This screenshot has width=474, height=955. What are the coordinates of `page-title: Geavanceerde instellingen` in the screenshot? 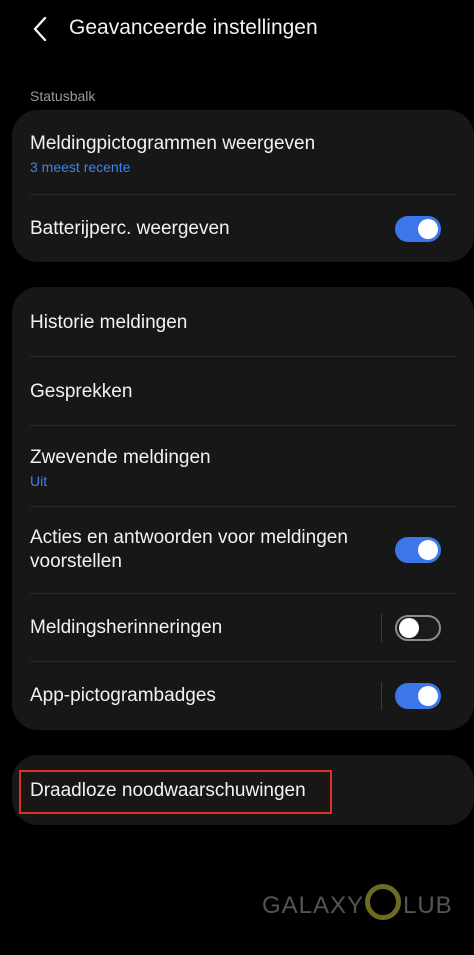 It's located at (193, 27).